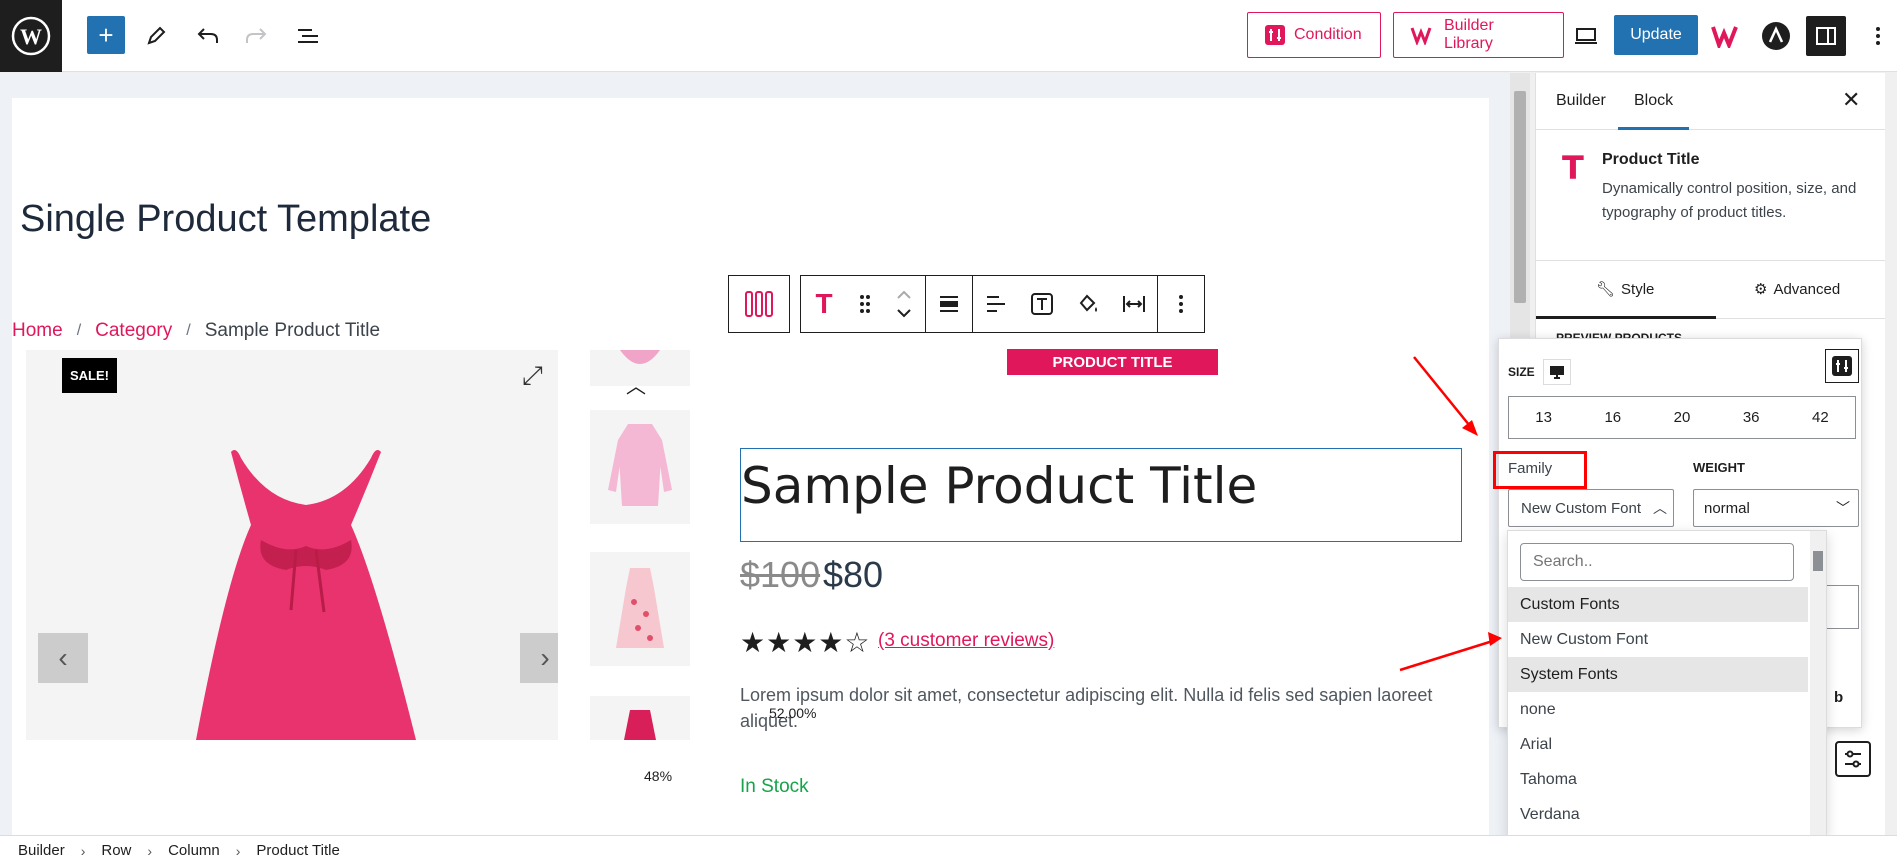 The height and width of the screenshot is (865, 1897). Describe the element at coordinates (1658, 744) in the screenshot. I see `font-option: Arial` at that location.